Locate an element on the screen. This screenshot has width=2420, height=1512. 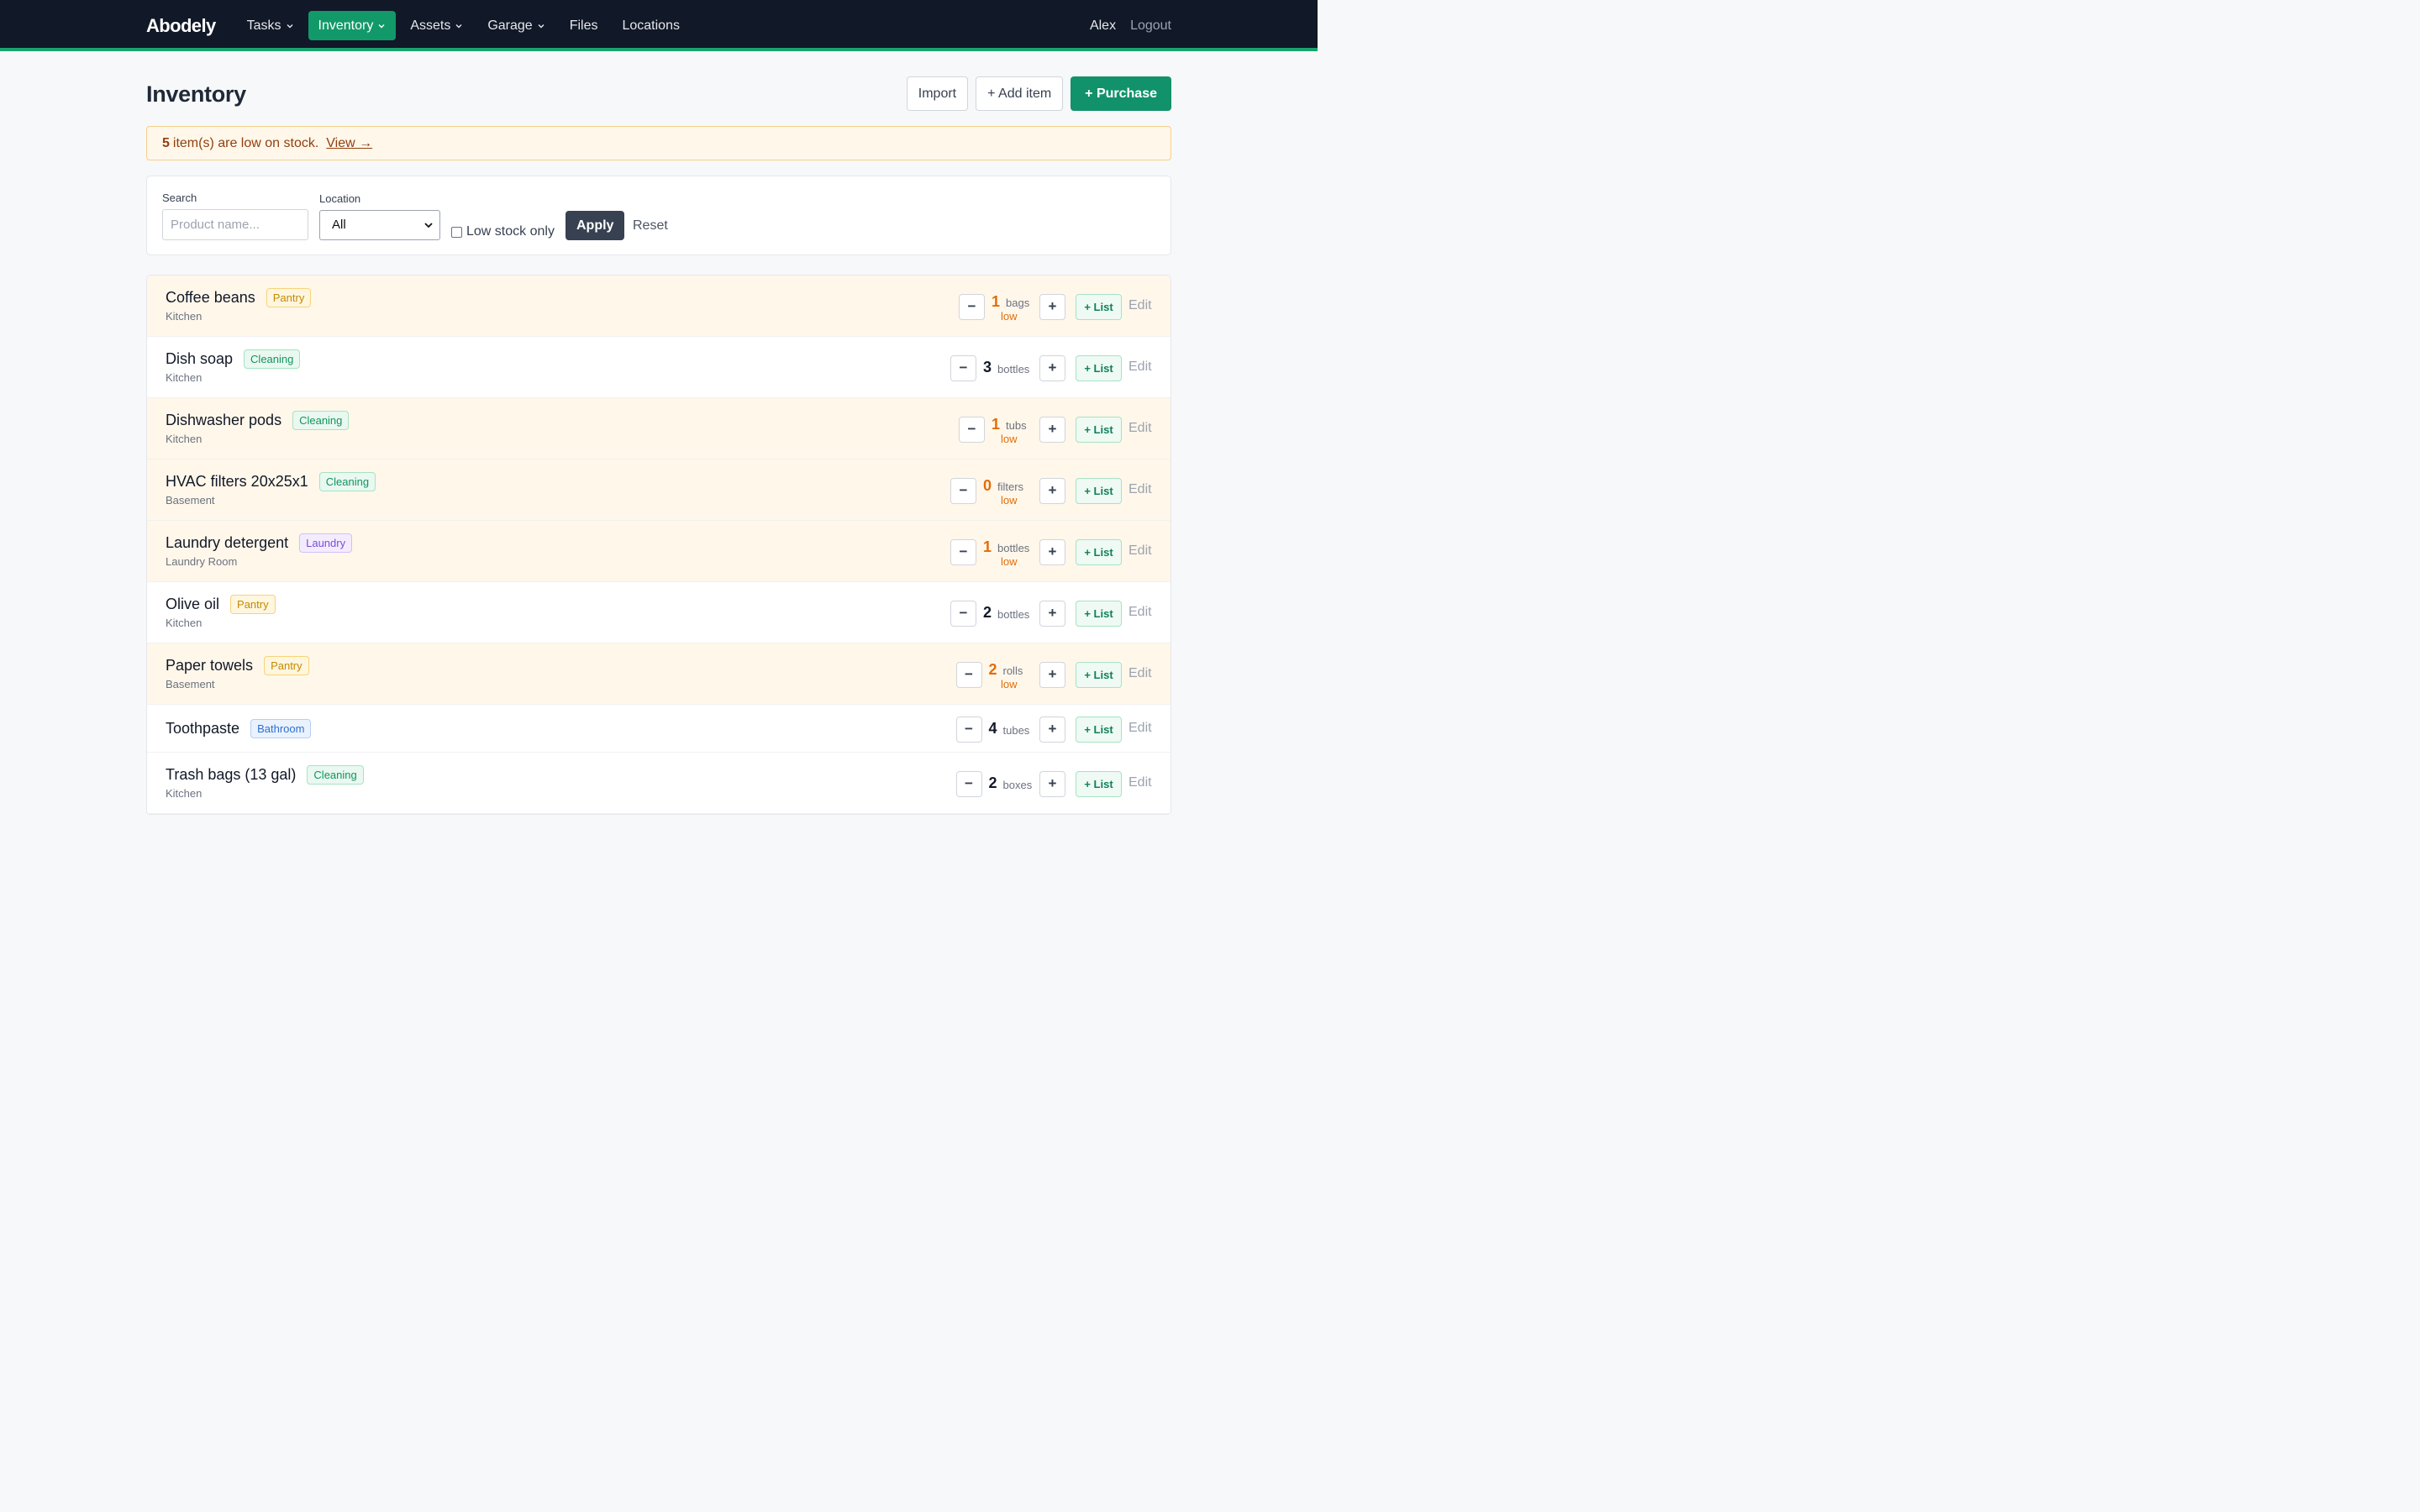
item-unit: boxes is located at coordinates (1018, 784).